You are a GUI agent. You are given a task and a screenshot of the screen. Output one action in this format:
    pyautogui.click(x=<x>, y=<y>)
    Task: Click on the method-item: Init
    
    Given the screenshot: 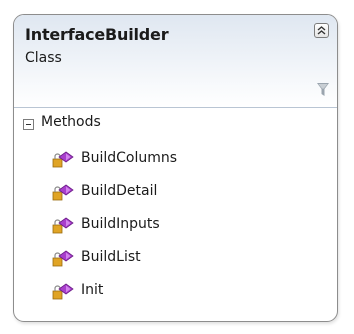 What is the action you would take?
    pyautogui.click(x=175, y=292)
    